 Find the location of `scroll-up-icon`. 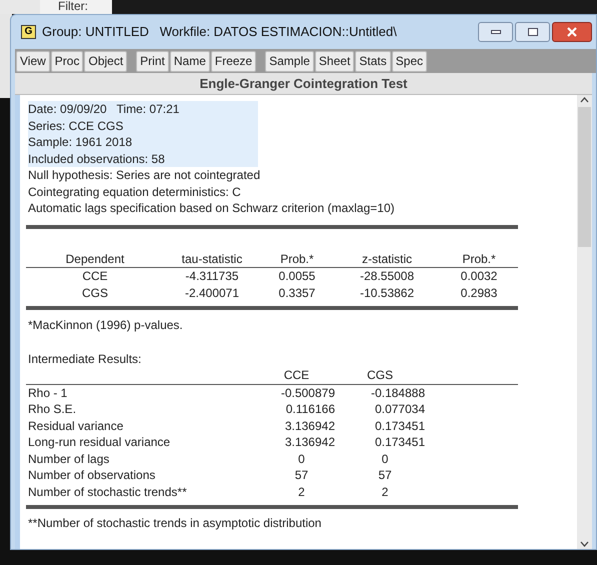

scroll-up-icon is located at coordinates (584, 100).